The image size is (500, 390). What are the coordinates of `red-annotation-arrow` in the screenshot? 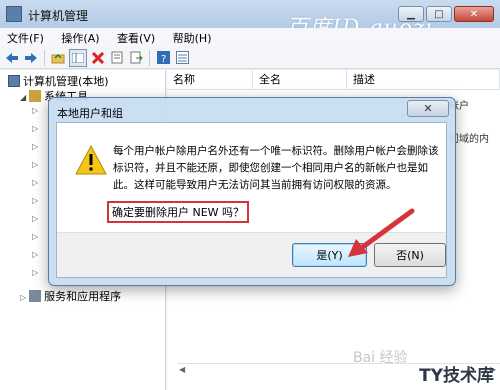 It's located at (381, 232).